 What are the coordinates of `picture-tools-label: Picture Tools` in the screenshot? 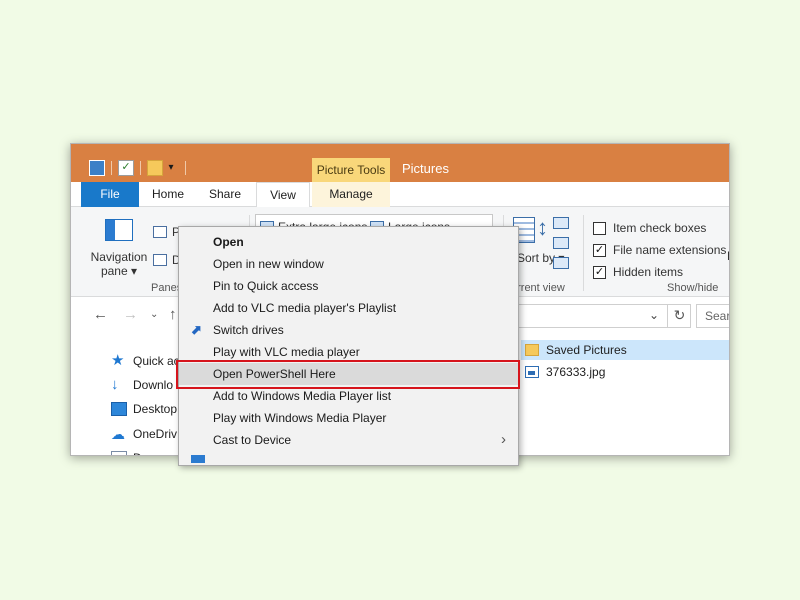 It's located at (351, 170).